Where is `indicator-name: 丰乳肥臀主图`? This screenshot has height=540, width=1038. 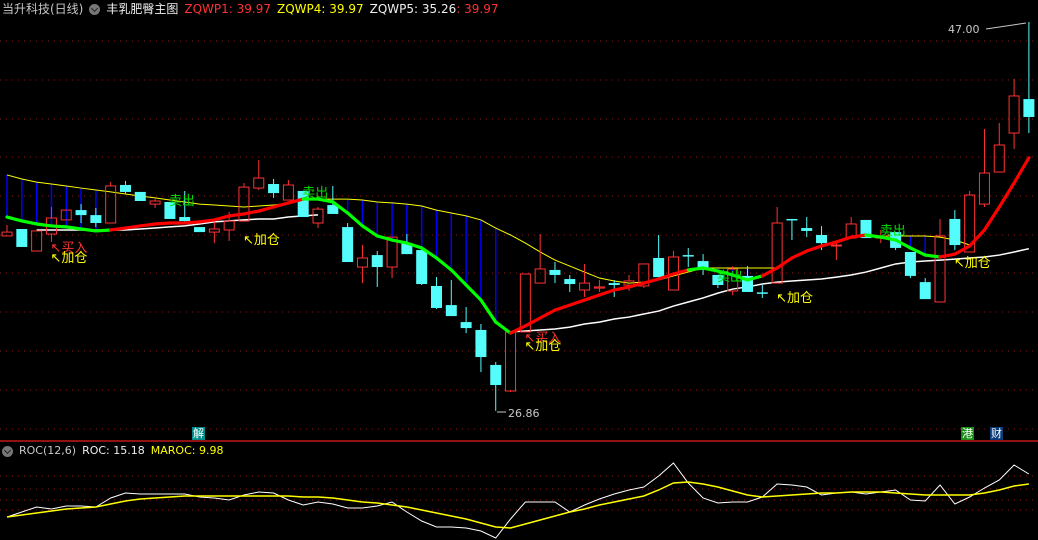 indicator-name: 丰乳肥臀主图 is located at coordinates (142, 9).